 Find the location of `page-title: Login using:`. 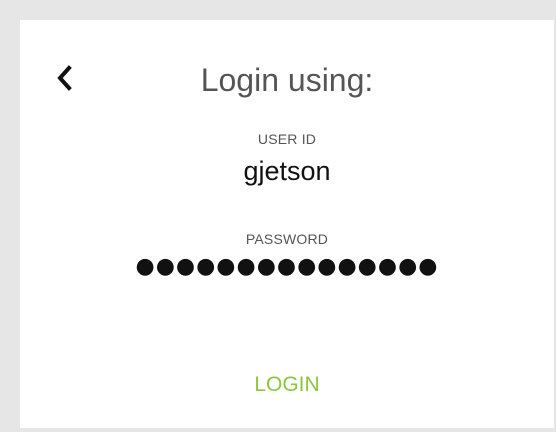

page-title: Login using: is located at coordinates (287, 80).